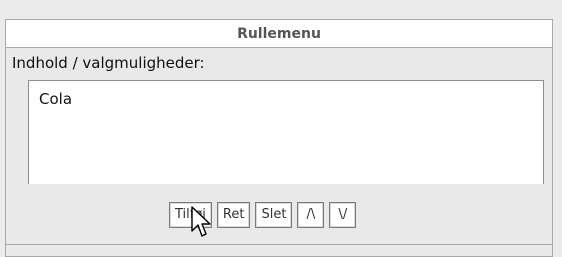  What do you see at coordinates (55, 99) in the screenshot?
I see `list-item: Cola` at bounding box center [55, 99].